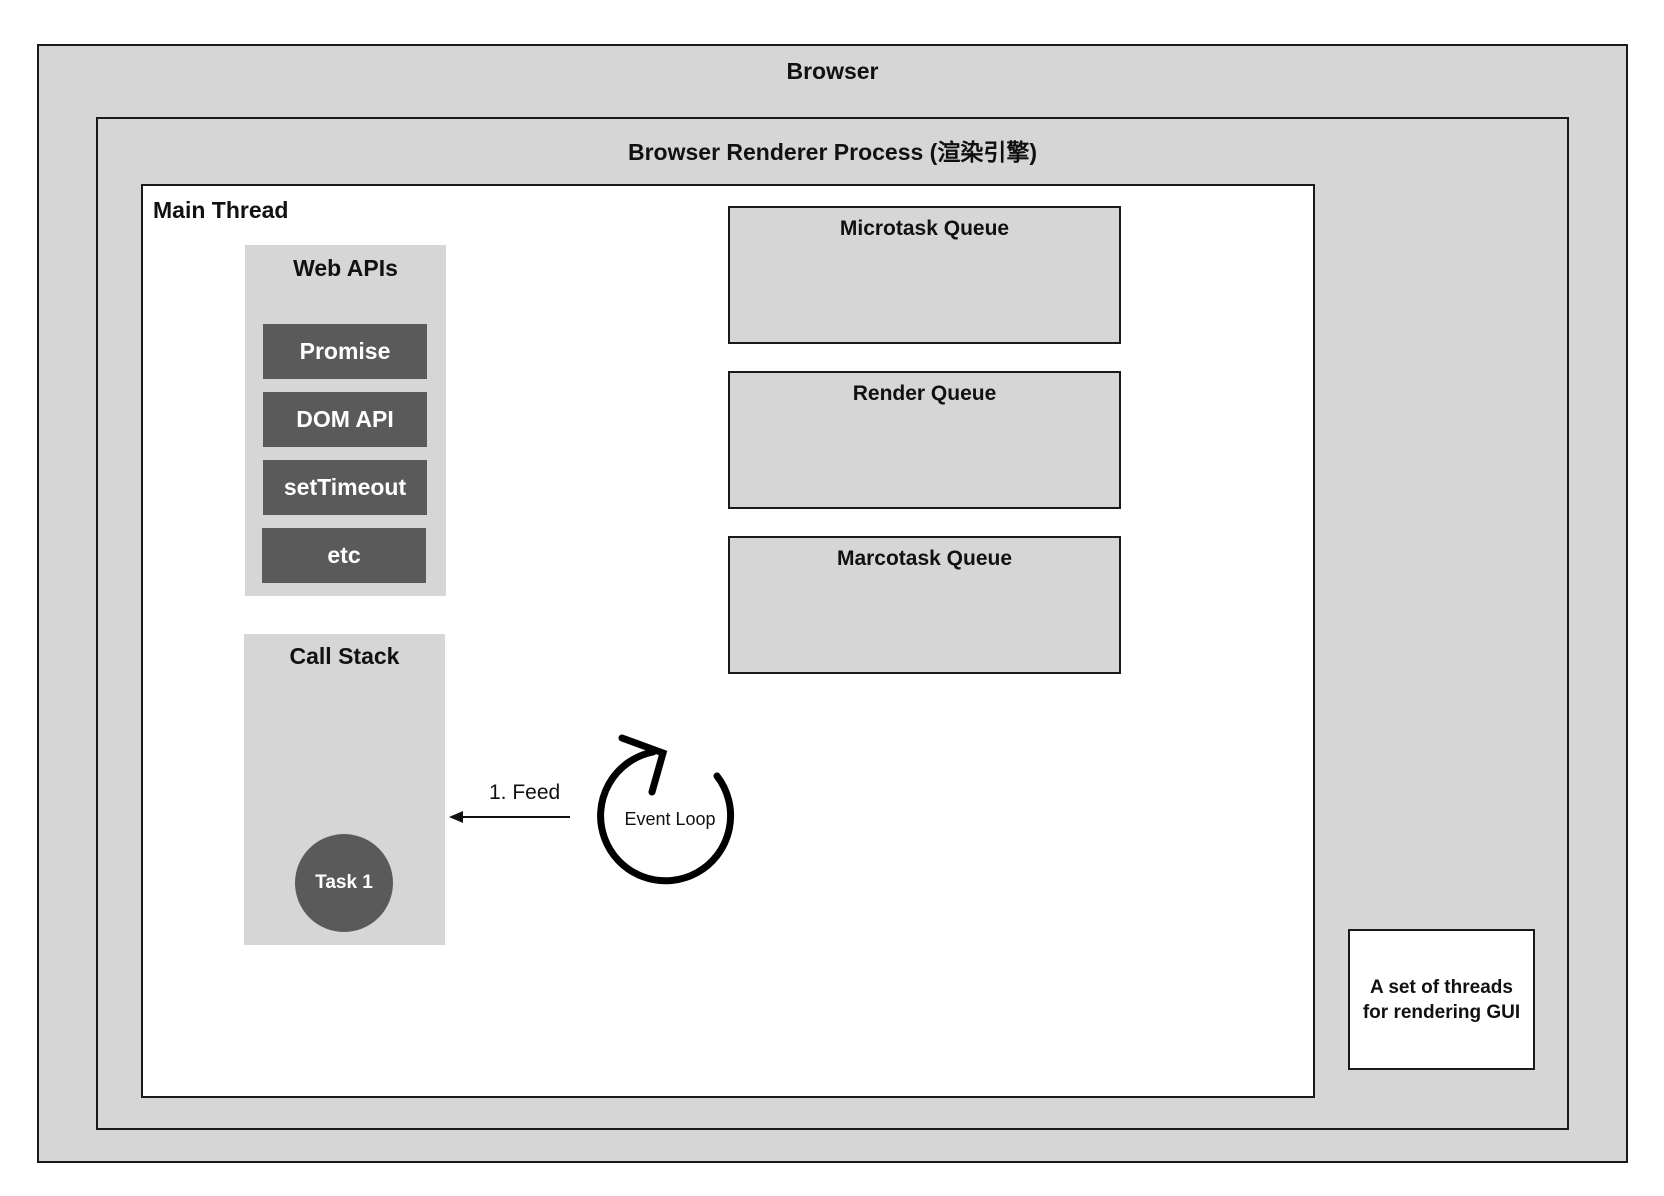 The image size is (1664, 1196). What do you see at coordinates (670, 819) in the screenshot?
I see `event-loop-label: Event Loop` at bounding box center [670, 819].